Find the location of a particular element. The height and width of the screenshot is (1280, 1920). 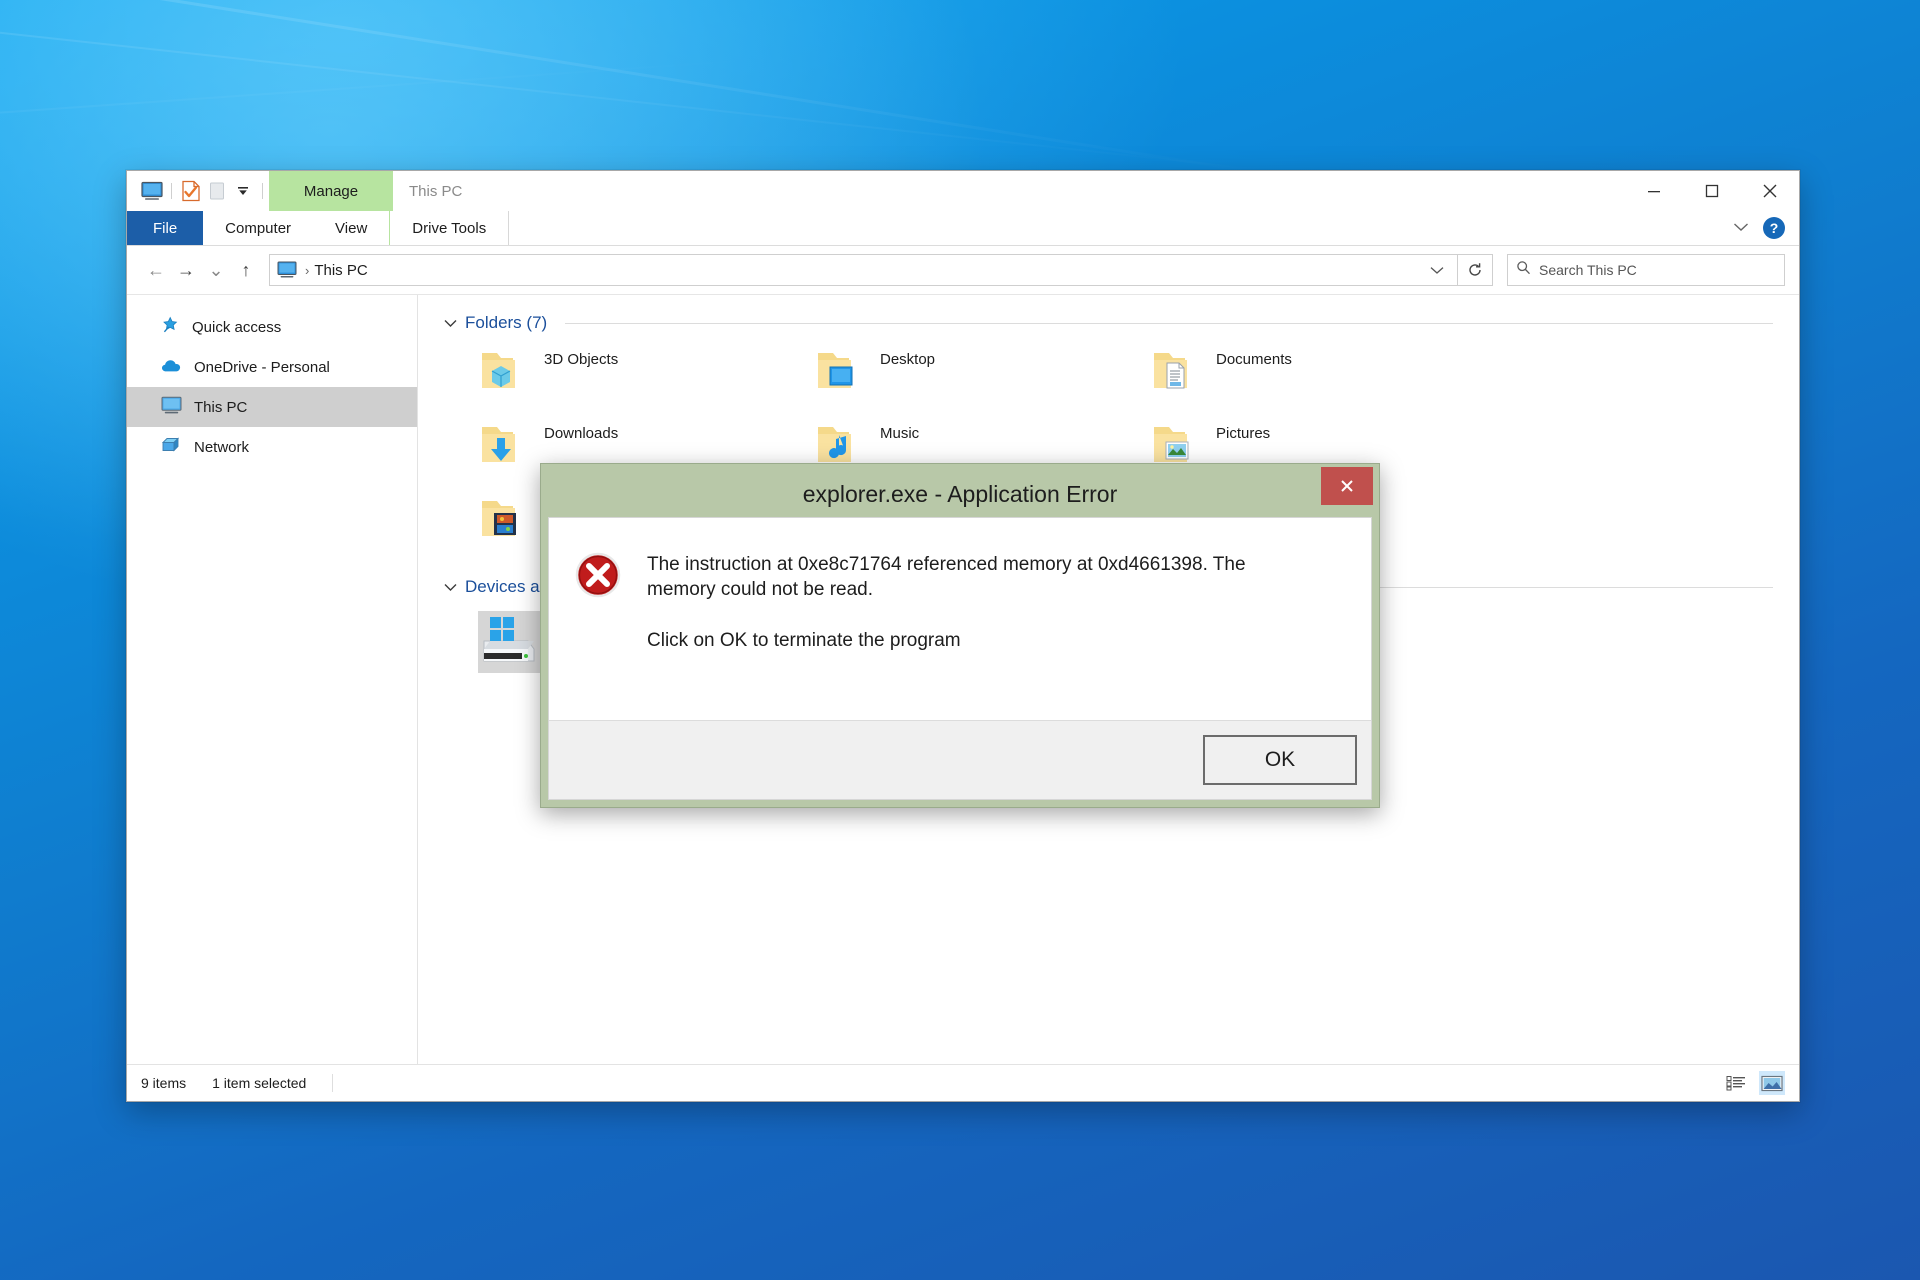

windows-drive-icon is located at coordinates (509, 642).